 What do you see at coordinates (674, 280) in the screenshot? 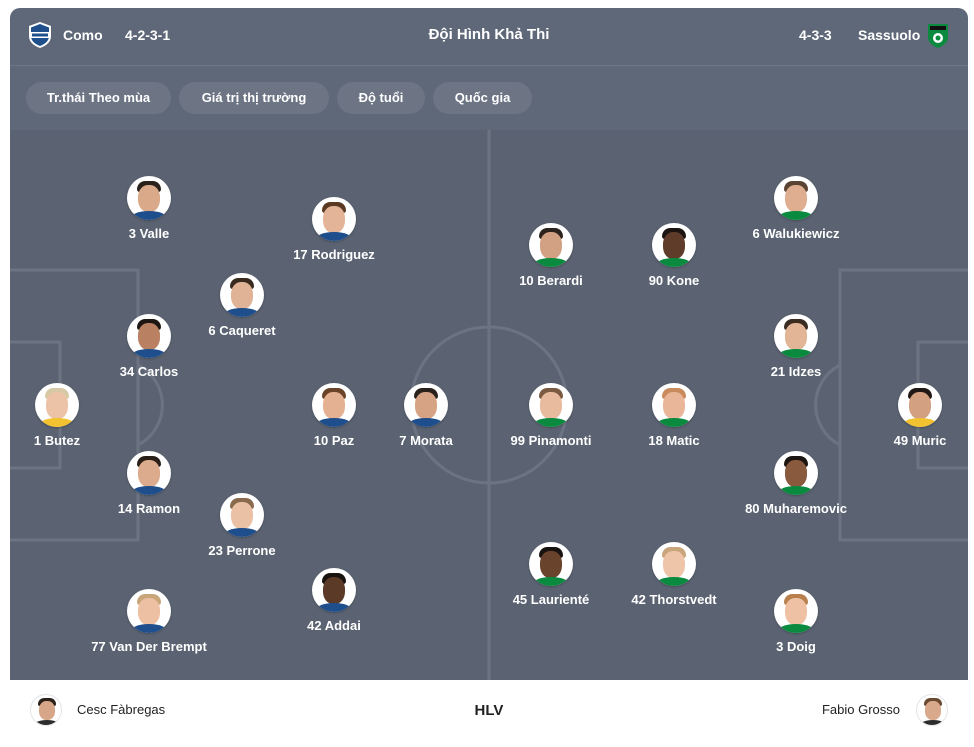
I see `player-label: 90 Kone` at bounding box center [674, 280].